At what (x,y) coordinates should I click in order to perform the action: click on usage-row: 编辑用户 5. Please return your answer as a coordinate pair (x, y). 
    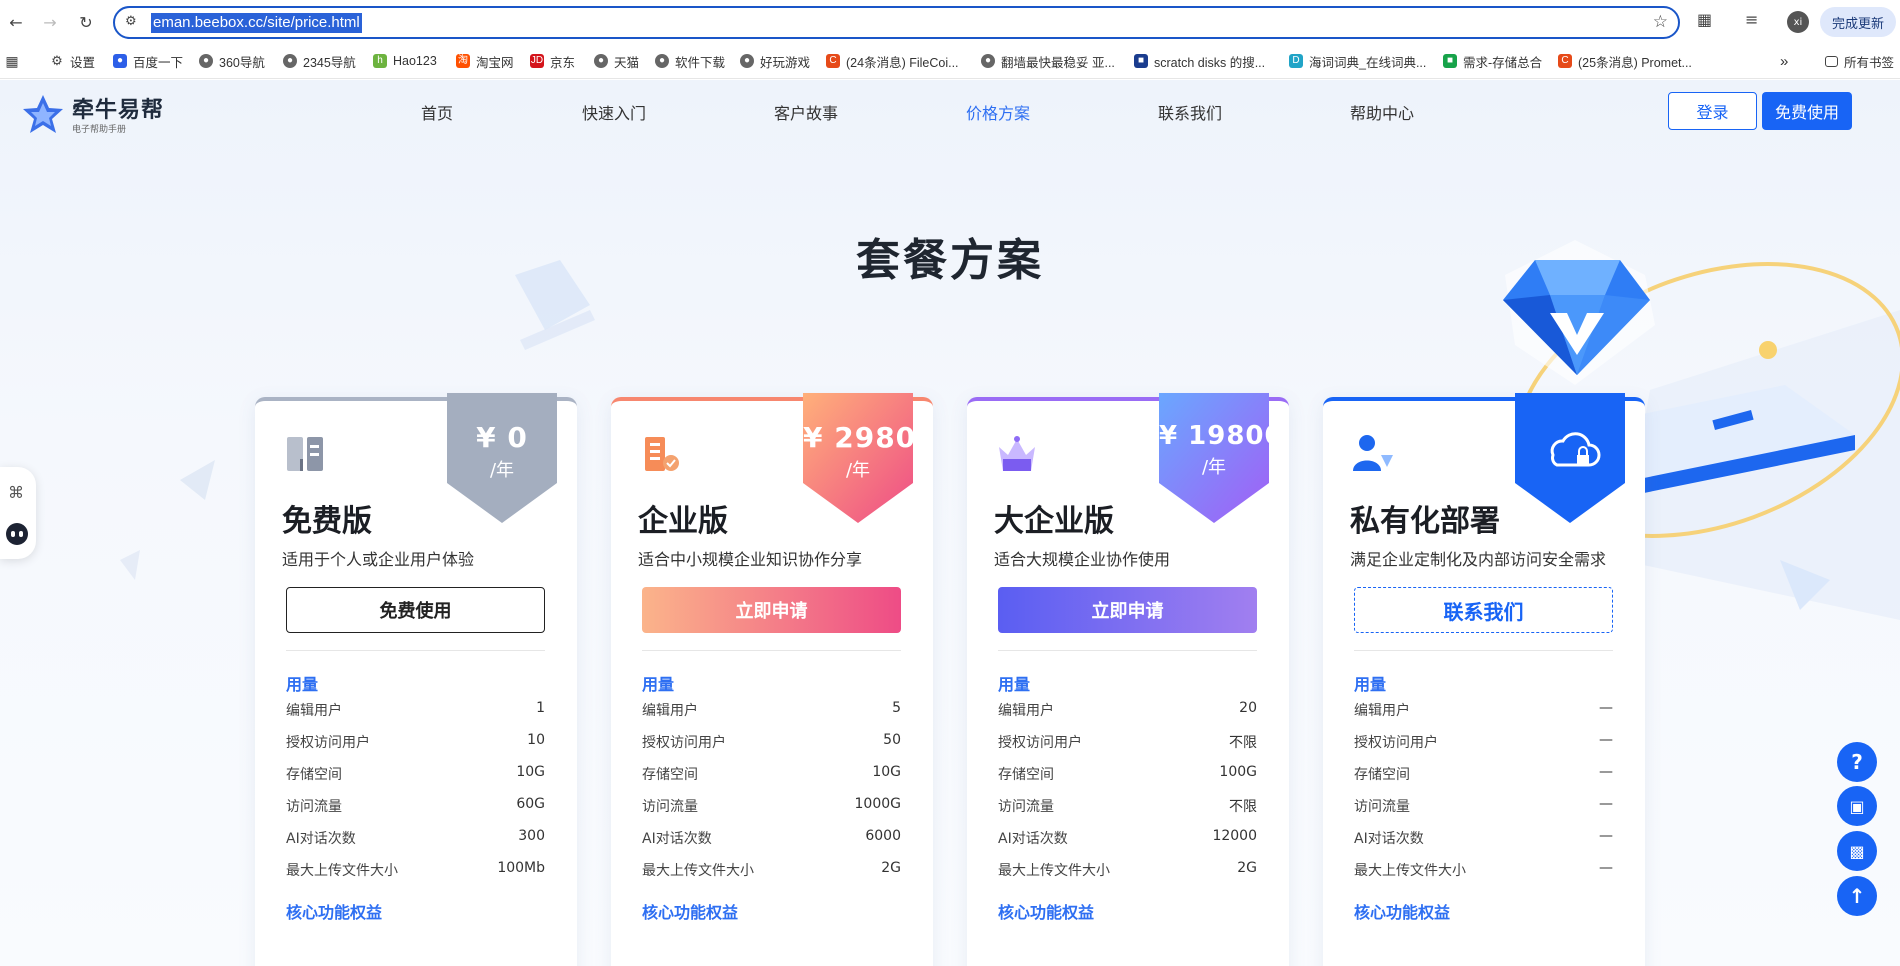
    Looking at the image, I should click on (771, 709).